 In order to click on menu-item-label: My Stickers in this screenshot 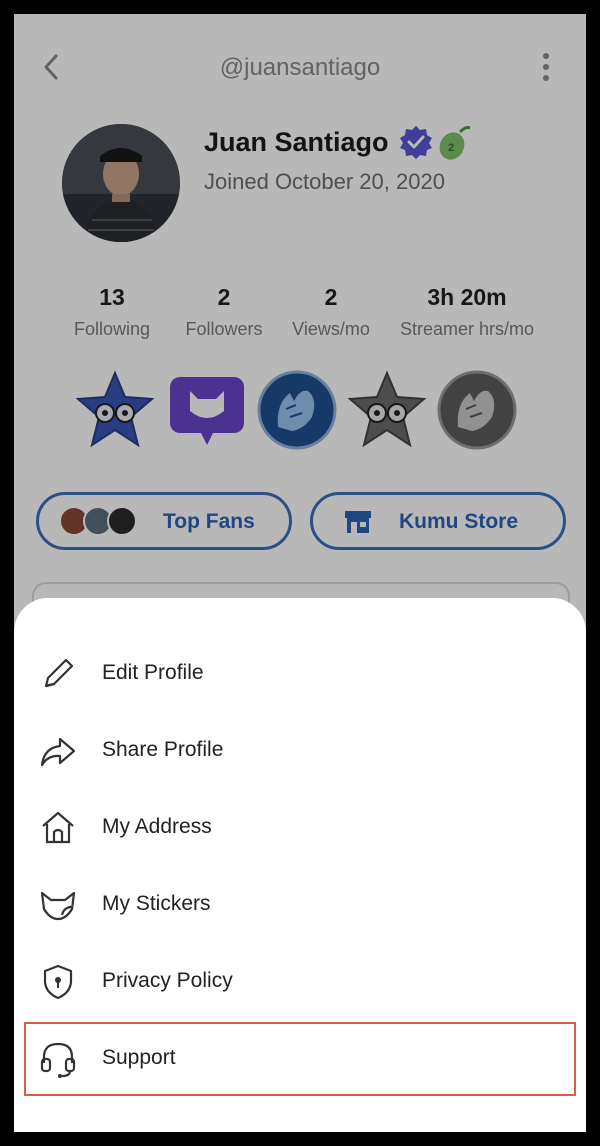, I will do `click(156, 903)`.